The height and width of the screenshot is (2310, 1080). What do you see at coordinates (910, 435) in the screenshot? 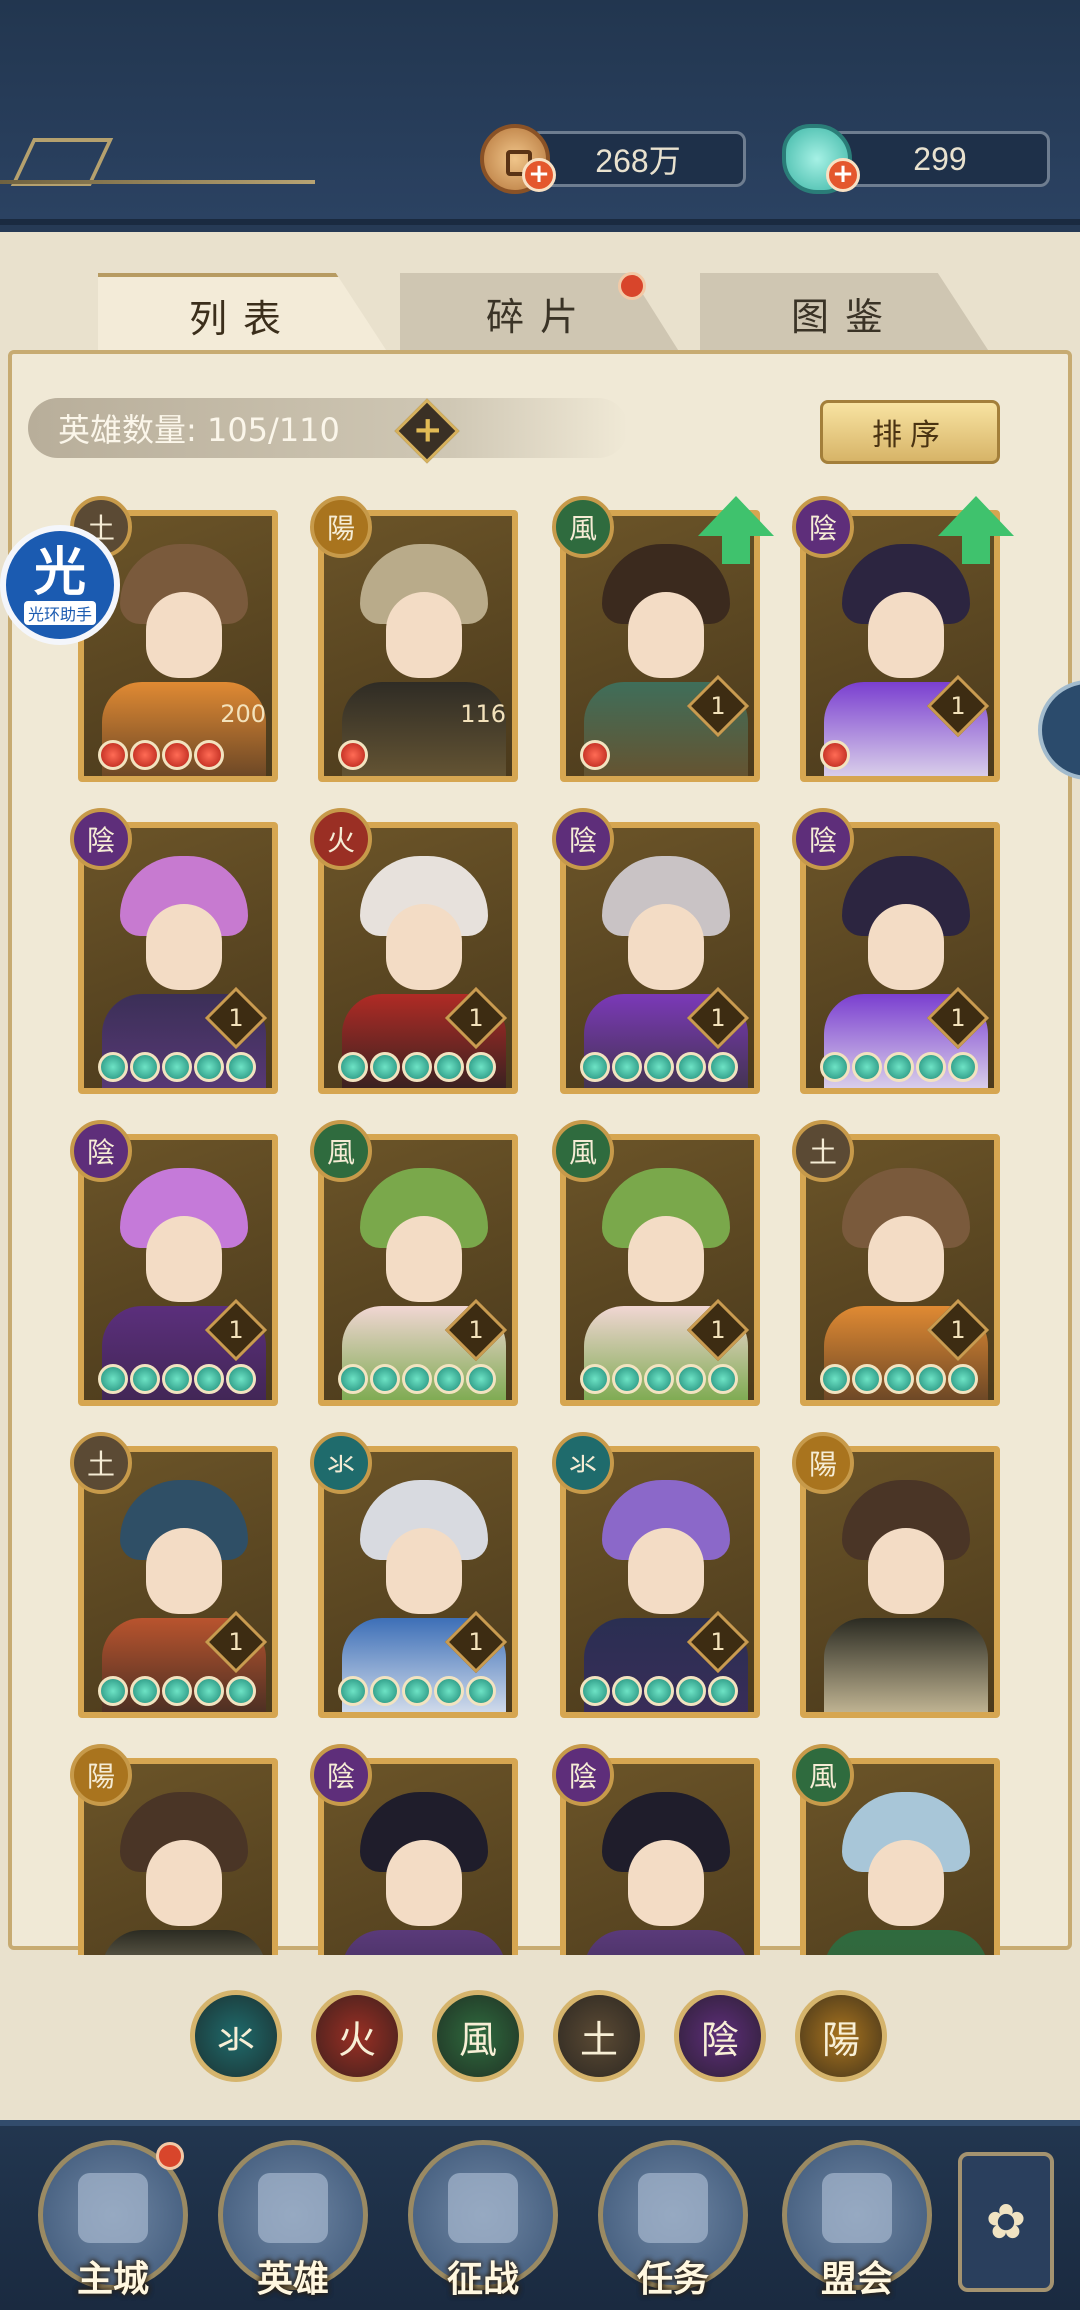
I see `sort-button-label: 排序` at bounding box center [910, 435].